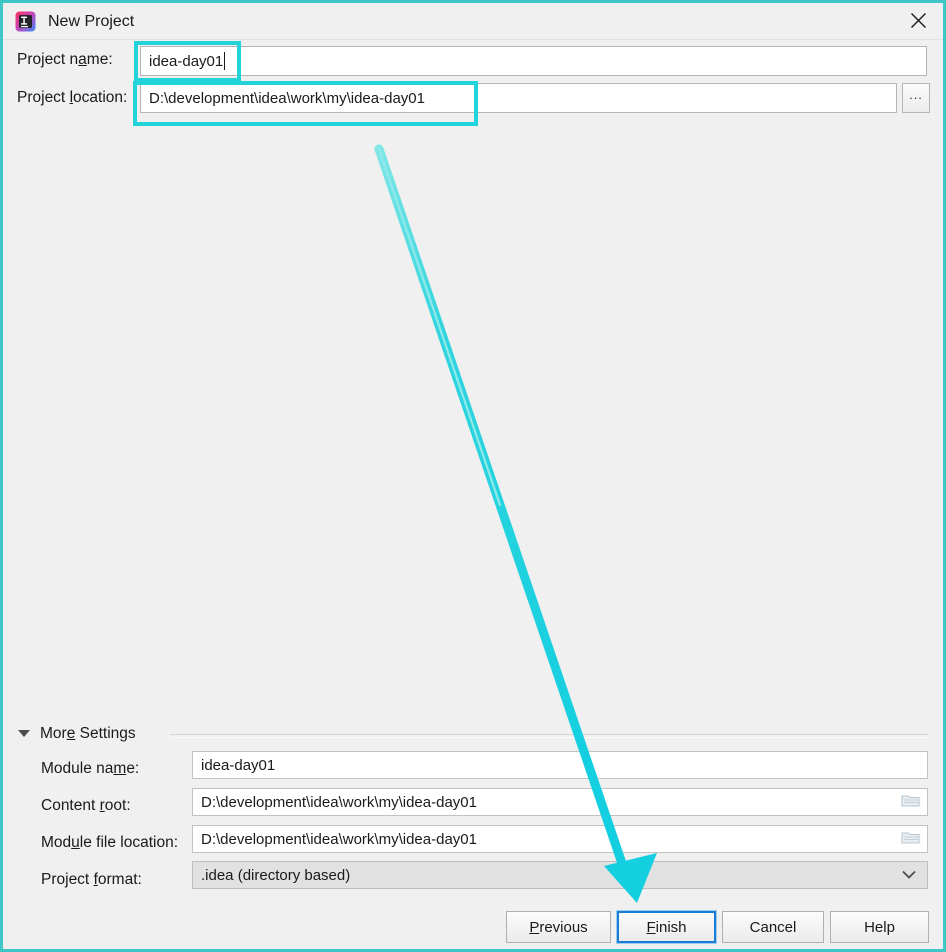 This screenshot has width=946, height=952. I want to click on window-title: New Project, so click(91, 21).